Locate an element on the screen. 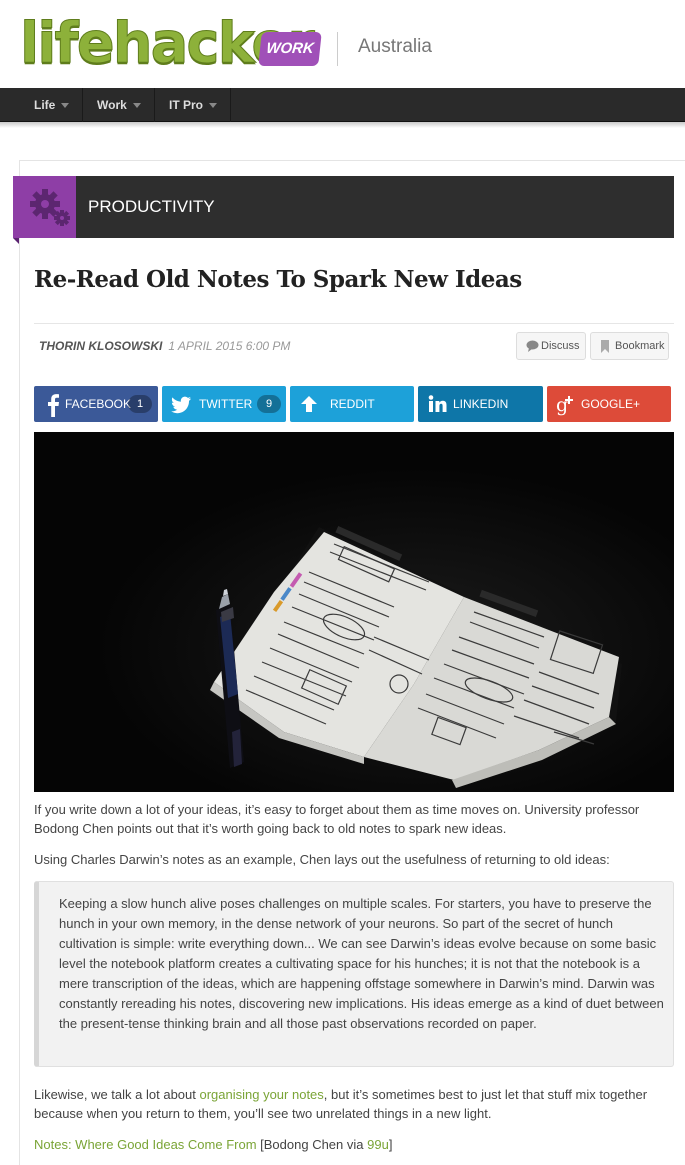 This screenshot has width=685, height=1165. share-count: 1 is located at coordinates (140, 404).